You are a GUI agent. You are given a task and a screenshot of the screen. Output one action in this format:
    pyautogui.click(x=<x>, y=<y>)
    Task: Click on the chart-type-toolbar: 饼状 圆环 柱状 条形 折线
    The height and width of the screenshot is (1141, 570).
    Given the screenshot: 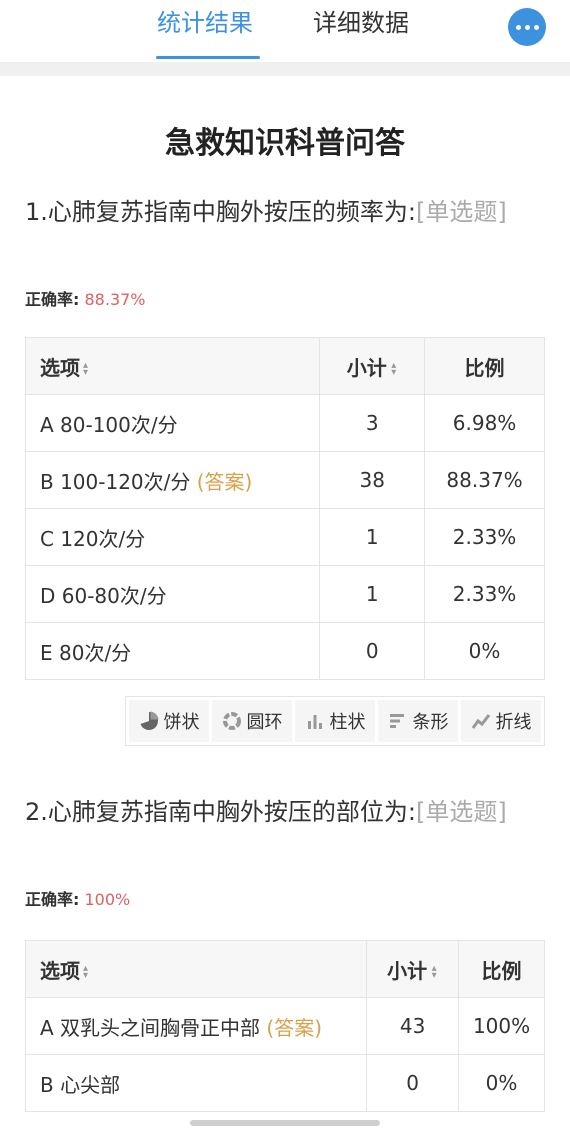 What is the action you would take?
    pyautogui.click(x=335, y=721)
    